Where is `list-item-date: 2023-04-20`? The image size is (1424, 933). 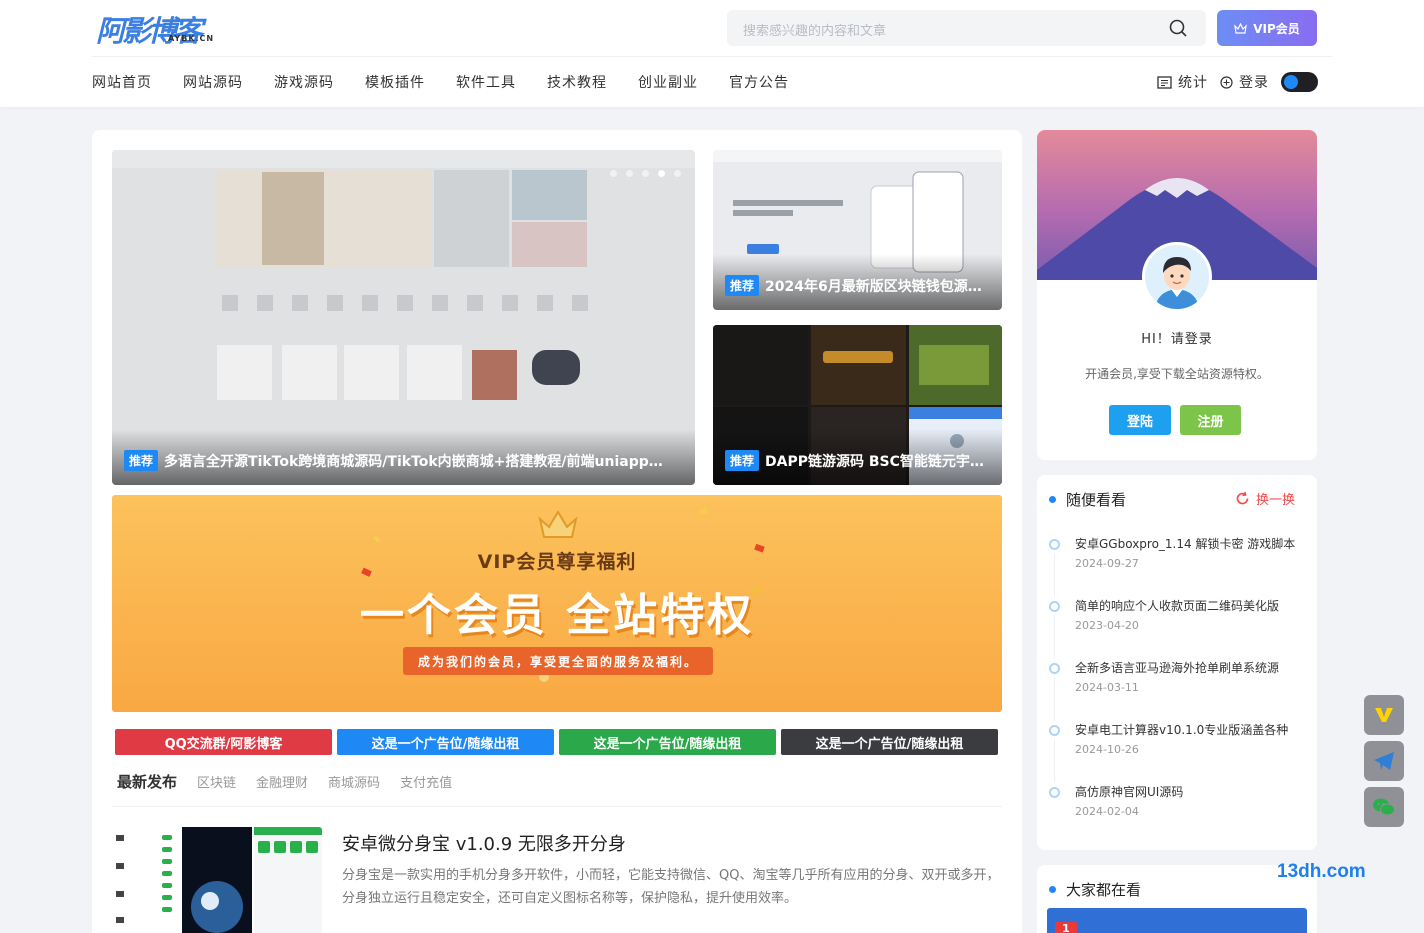 list-item-date: 2023-04-20 is located at coordinates (1107, 625).